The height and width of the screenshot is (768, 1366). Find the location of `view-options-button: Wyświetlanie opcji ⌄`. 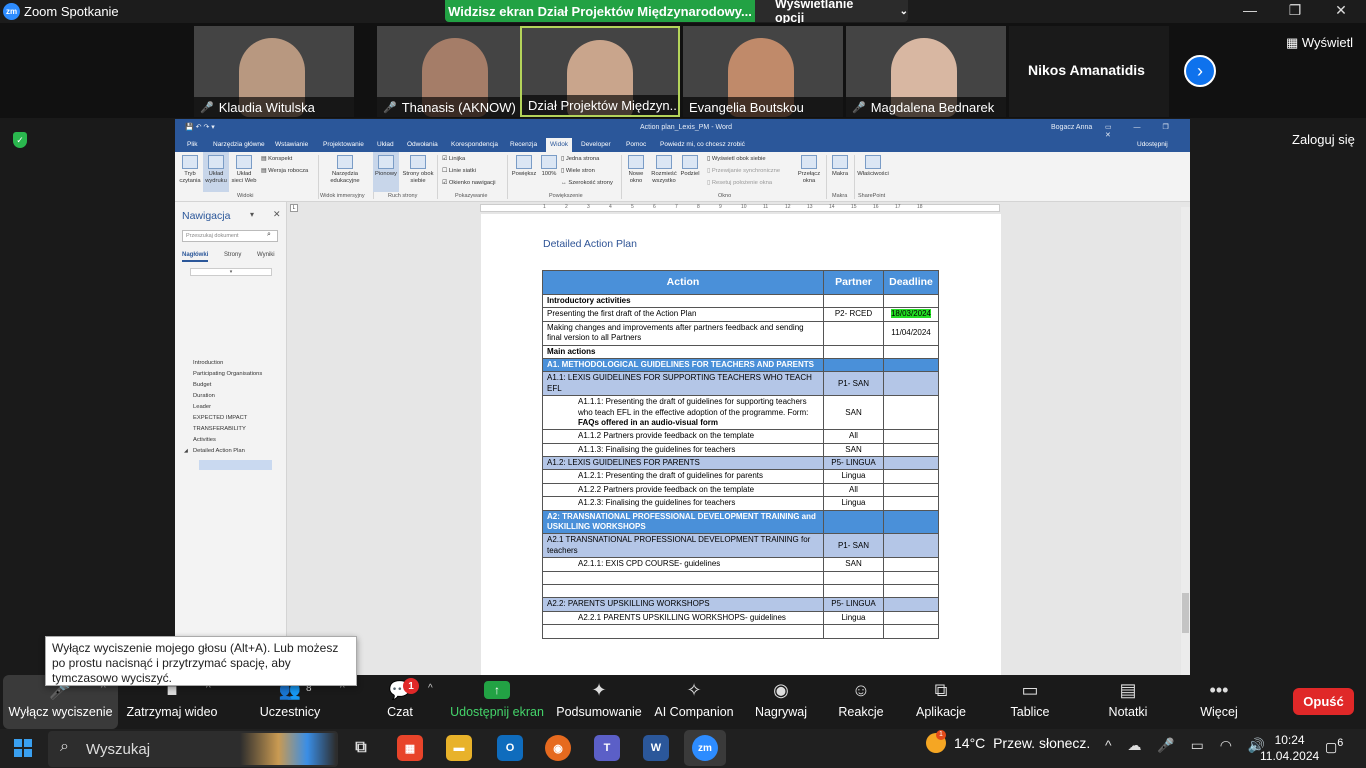

view-options-button: Wyświetlanie opcji ⌄ is located at coordinates (831, 12).